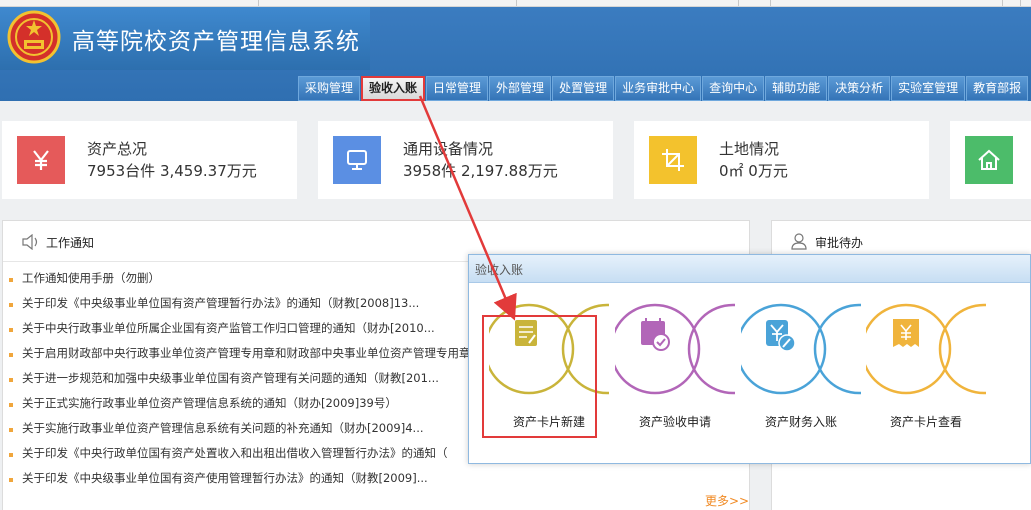  I want to click on modal-title-bar: 验收入账, so click(749, 269).